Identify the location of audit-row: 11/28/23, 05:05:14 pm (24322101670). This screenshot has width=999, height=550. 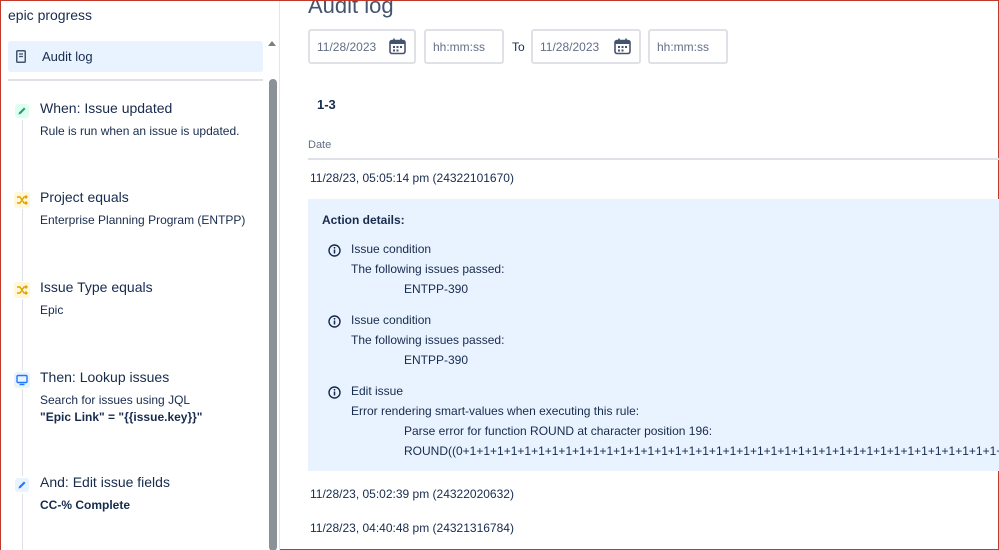
(412, 178).